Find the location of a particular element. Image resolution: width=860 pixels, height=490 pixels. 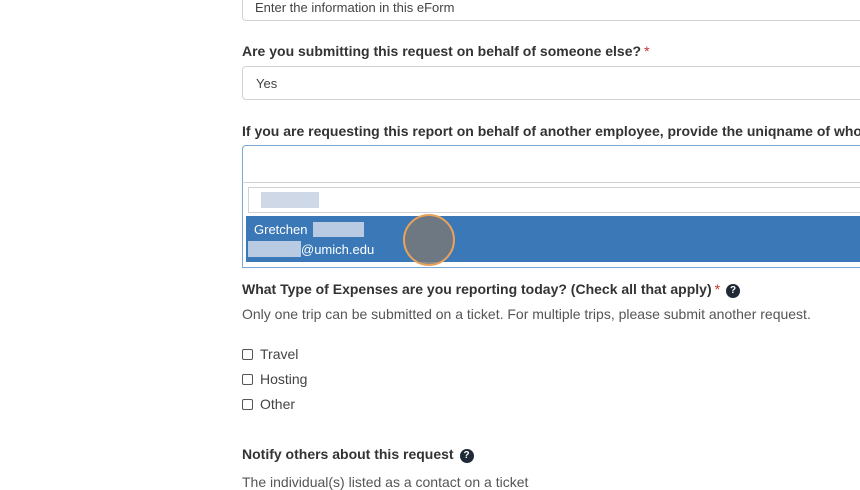

checkbox-travel-label: Travel is located at coordinates (279, 354).